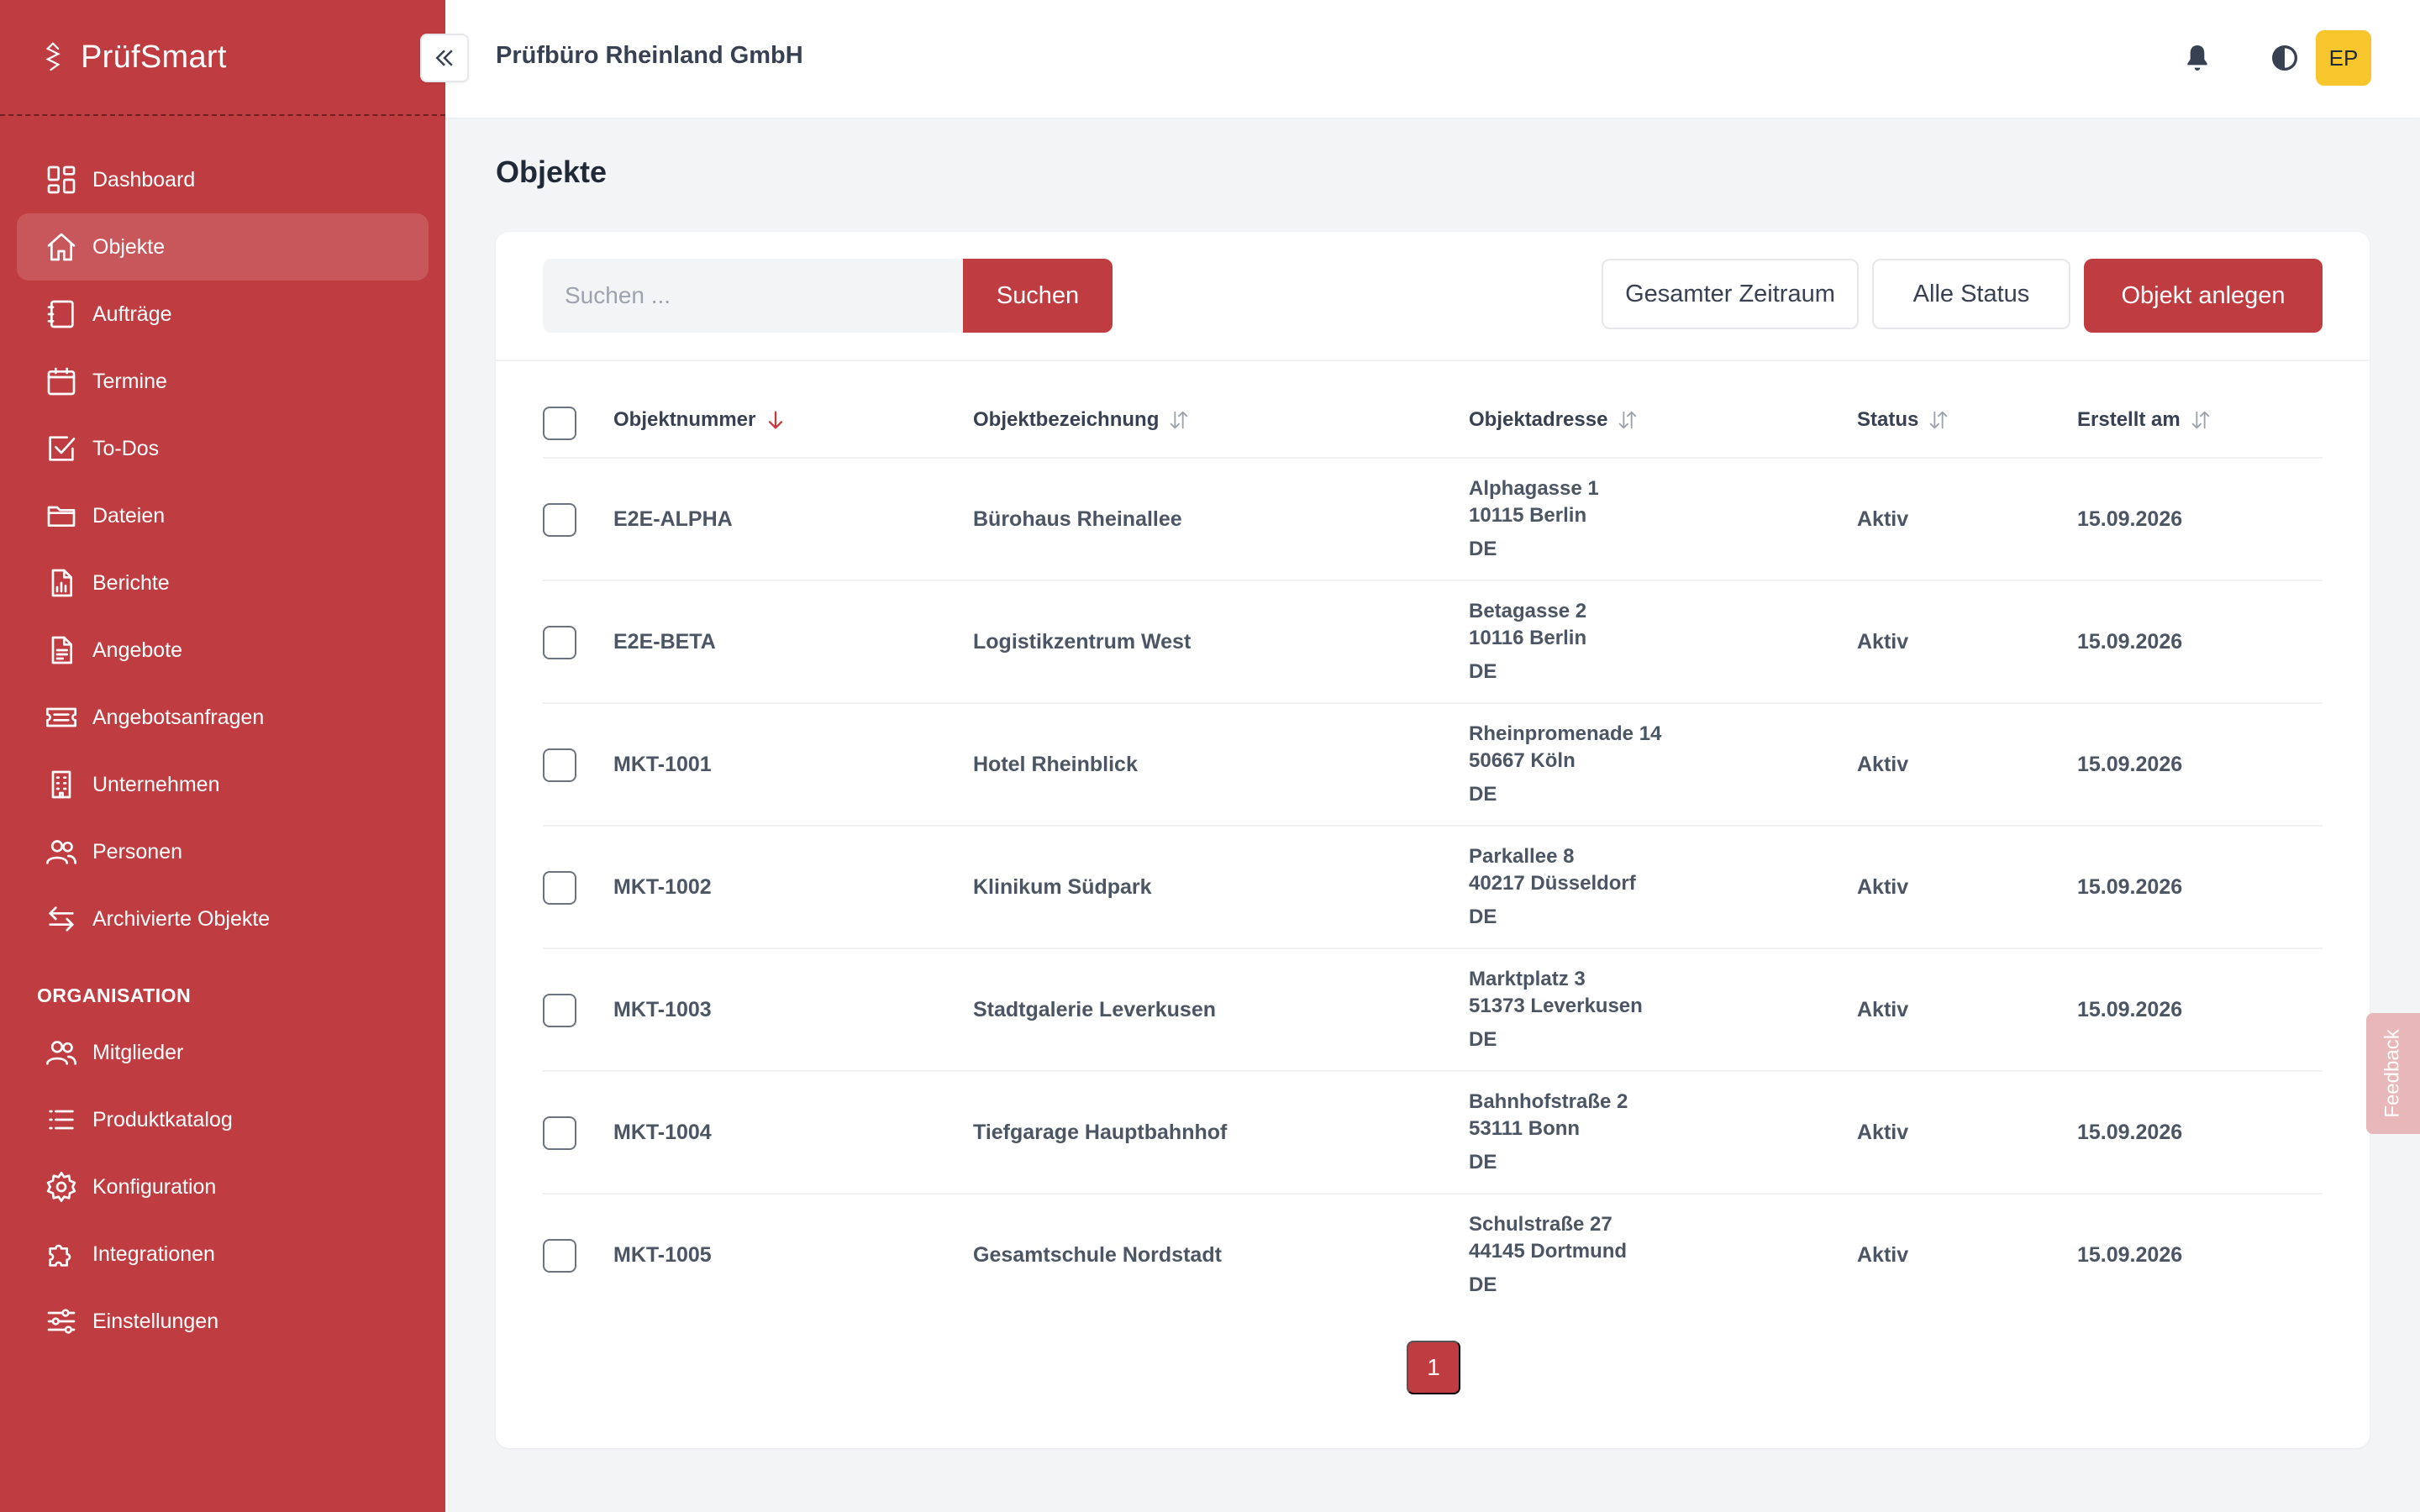 This screenshot has height=1512, width=2420. What do you see at coordinates (2343, 58) in the screenshot?
I see `avatar: EP` at bounding box center [2343, 58].